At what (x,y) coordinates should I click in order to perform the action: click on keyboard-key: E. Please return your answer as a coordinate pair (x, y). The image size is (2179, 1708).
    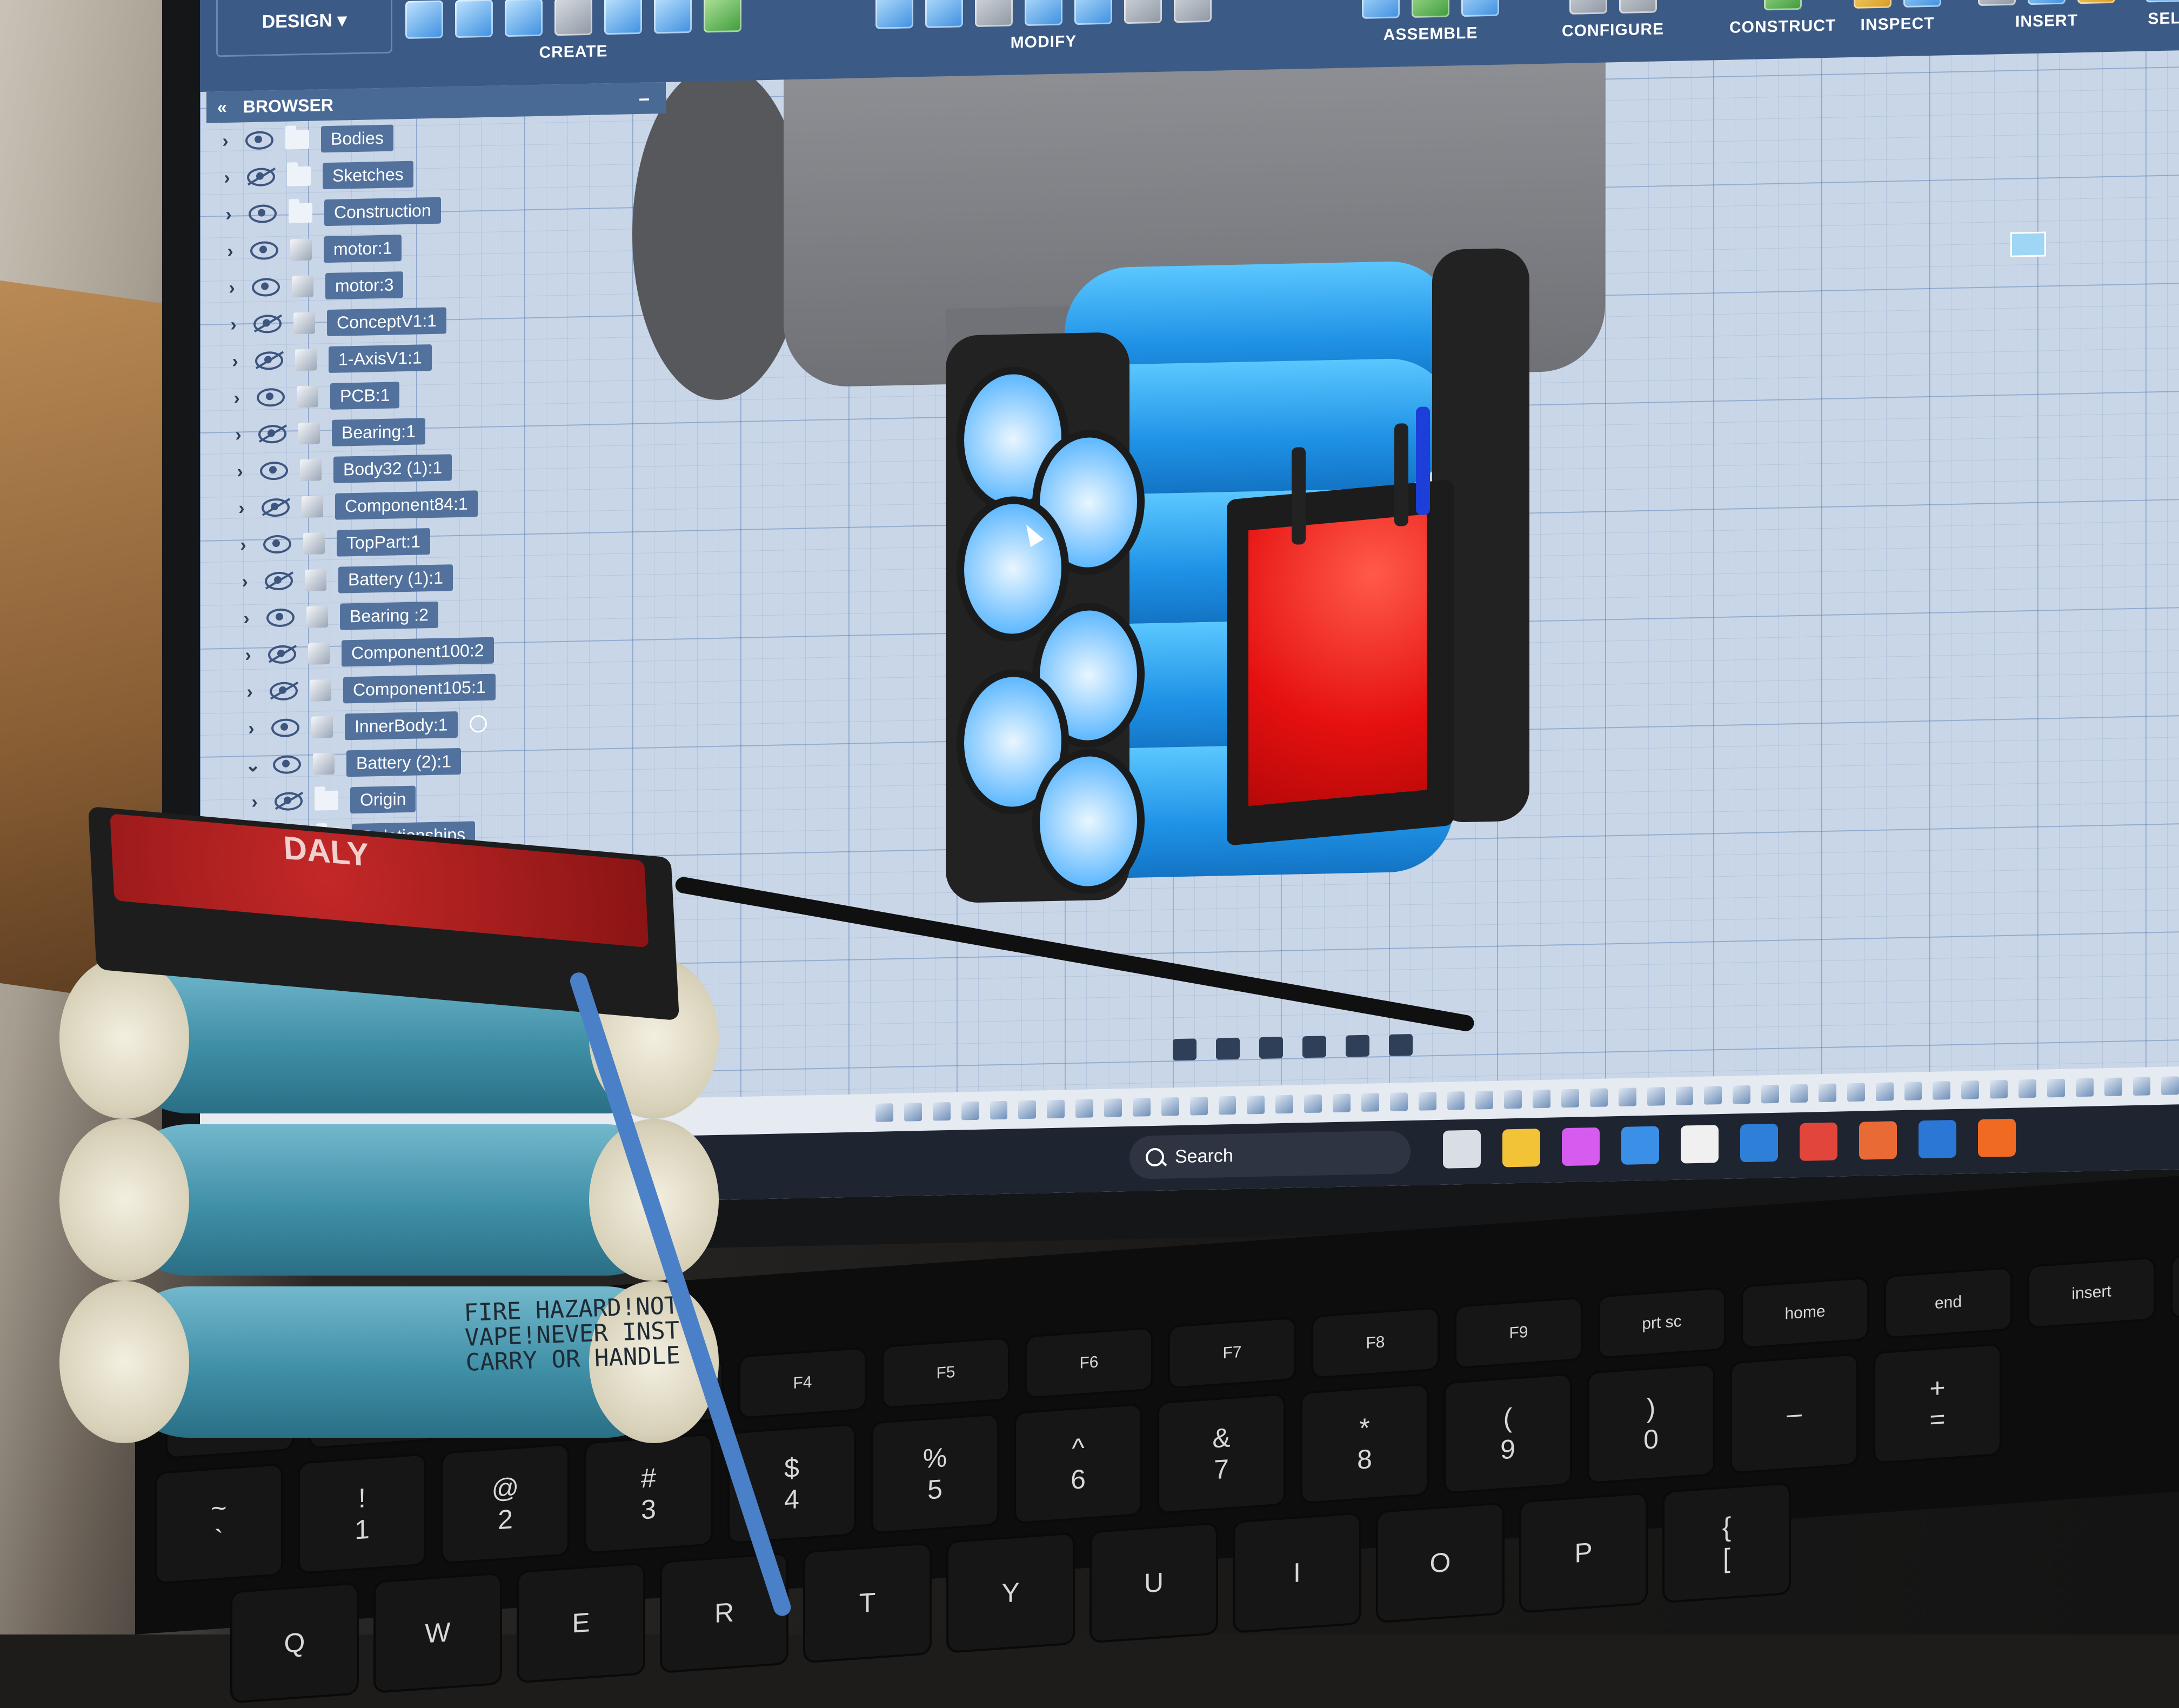
    Looking at the image, I should click on (581, 1623).